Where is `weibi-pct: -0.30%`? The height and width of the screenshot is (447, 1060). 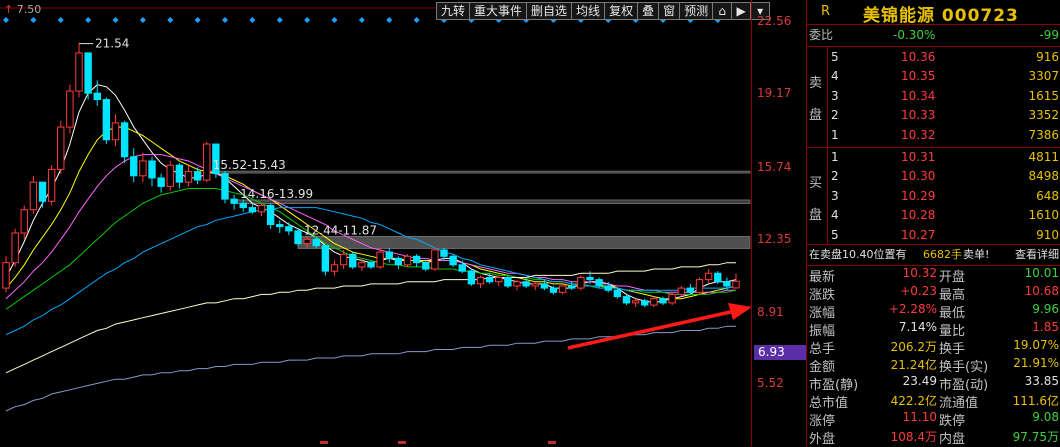 weibi-pct: -0.30% is located at coordinates (914, 35).